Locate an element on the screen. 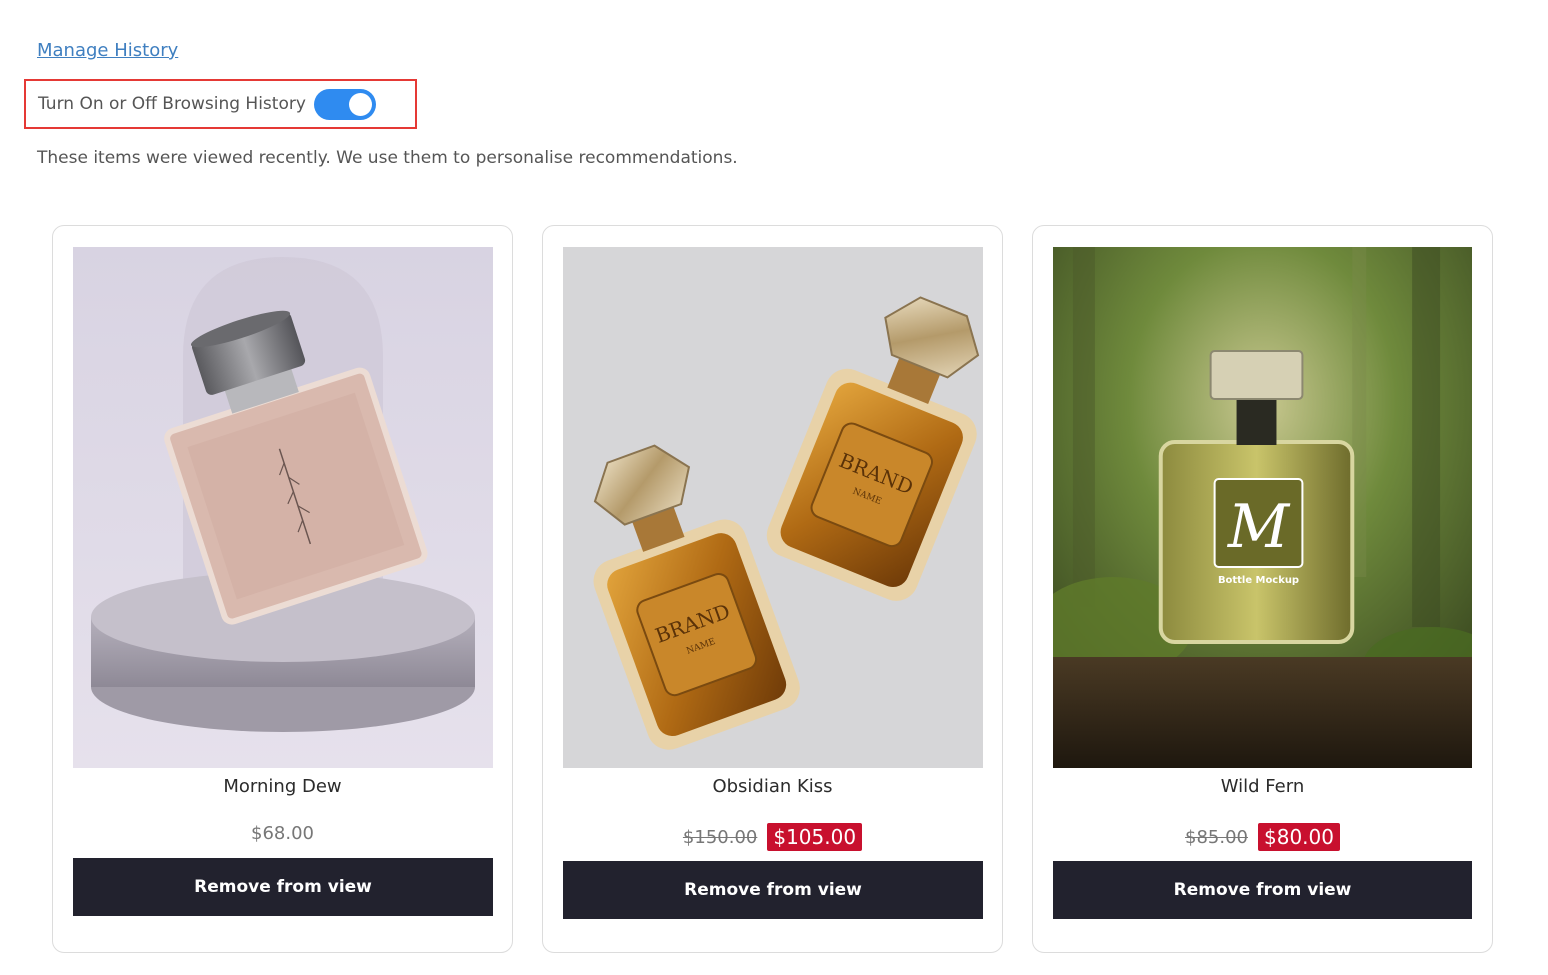 The height and width of the screenshot is (975, 1548). product-name: Obsidian Kiss is located at coordinates (772, 786).